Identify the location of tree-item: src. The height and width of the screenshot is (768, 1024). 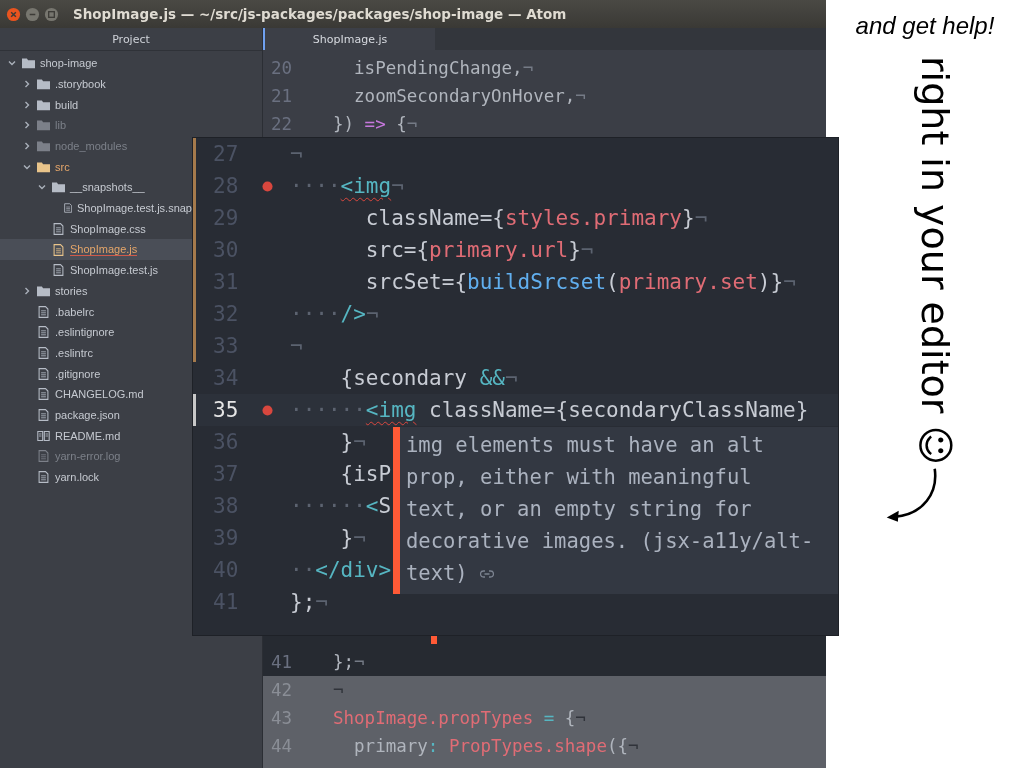
(96, 167).